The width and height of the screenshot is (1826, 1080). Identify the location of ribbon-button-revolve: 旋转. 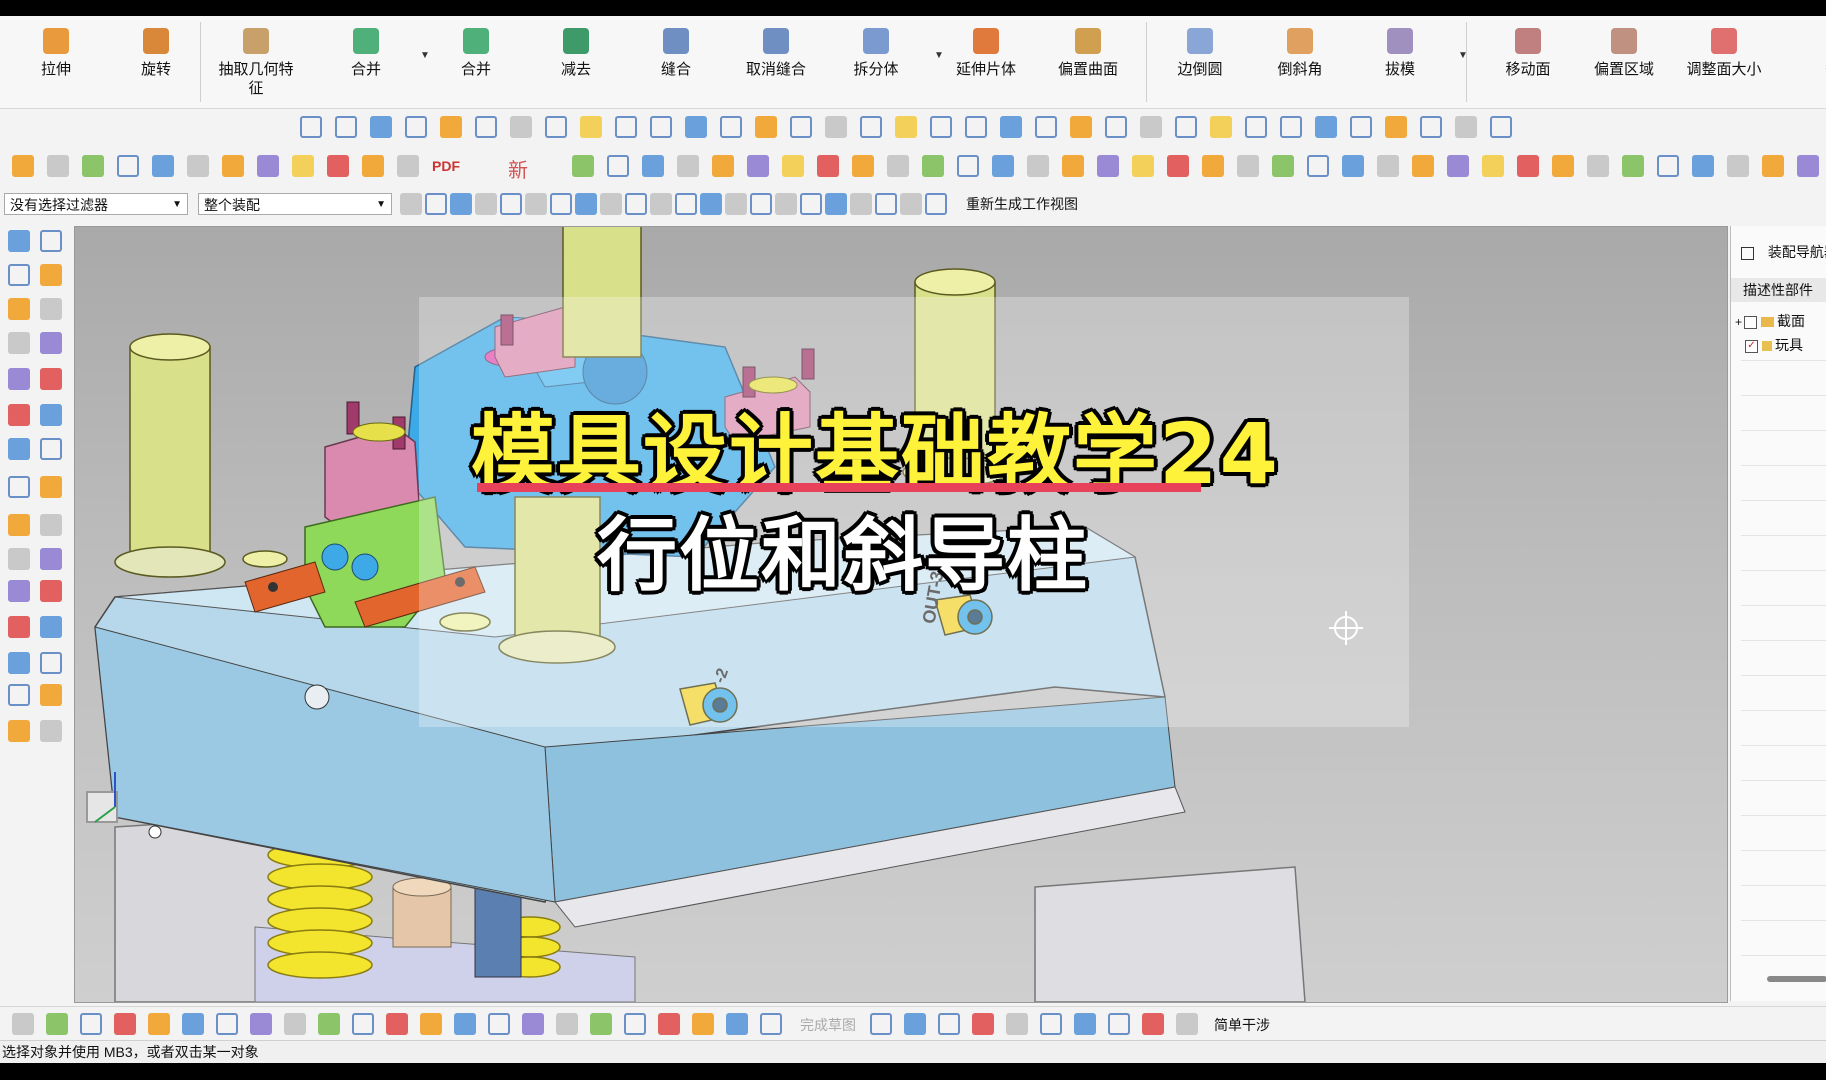
(156, 63).